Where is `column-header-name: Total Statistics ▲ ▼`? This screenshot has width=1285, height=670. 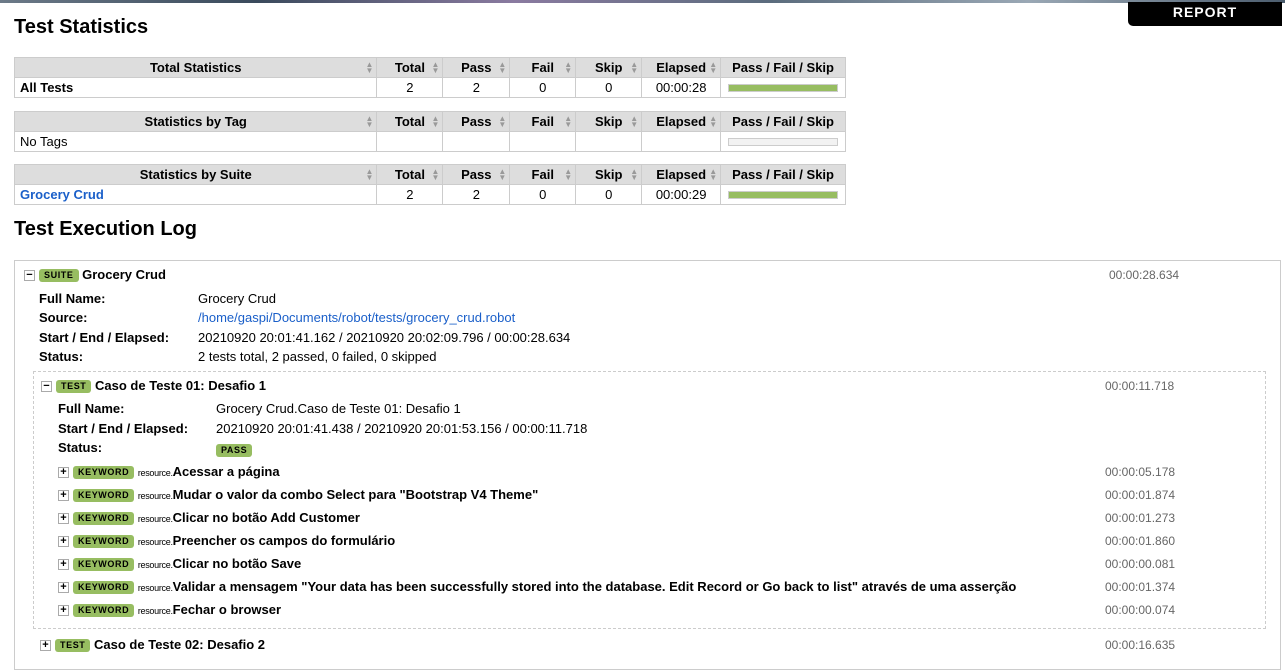 column-header-name: Total Statistics ▲ ▼ is located at coordinates (195, 67).